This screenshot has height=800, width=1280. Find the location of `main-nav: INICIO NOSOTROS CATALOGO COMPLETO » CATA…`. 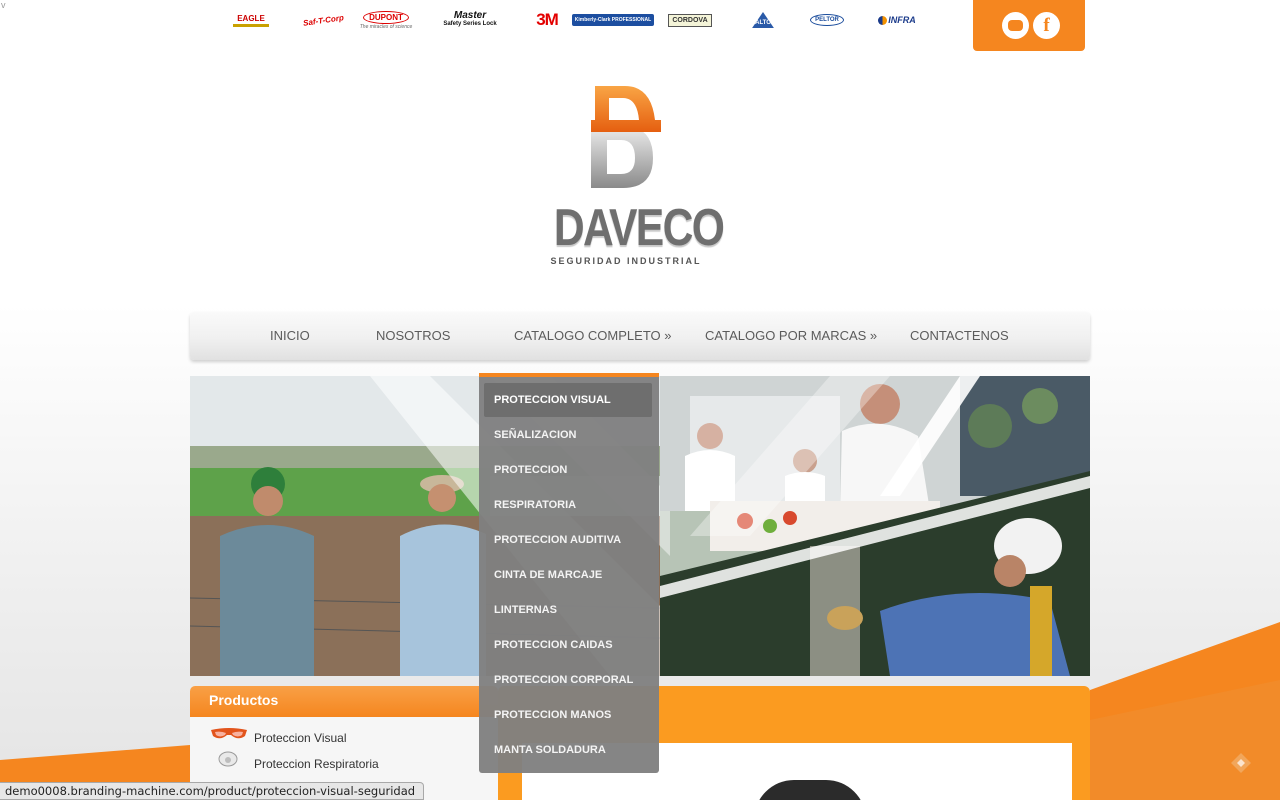

main-nav: INICIO NOSOTROS CATALOGO COMPLETO » CATA… is located at coordinates (640, 336).